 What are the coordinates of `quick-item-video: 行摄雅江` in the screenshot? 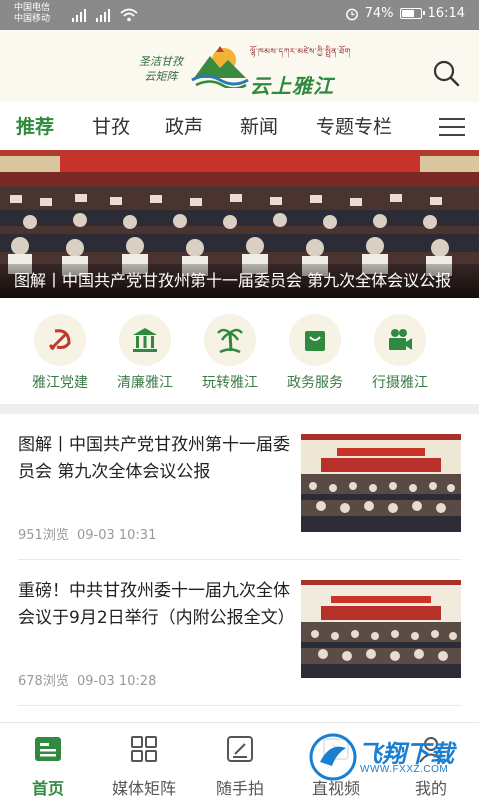 It's located at (400, 353).